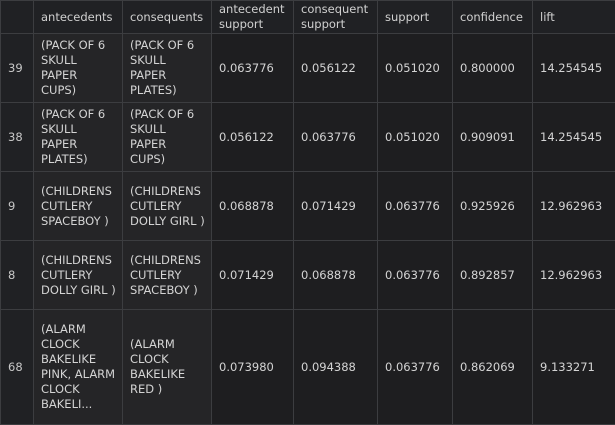 The height and width of the screenshot is (425, 615). What do you see at coordinates (252, 275) in the screenshot?
I see `antecedent-support-cell: 0.071429` at bounding box center [252, 275].